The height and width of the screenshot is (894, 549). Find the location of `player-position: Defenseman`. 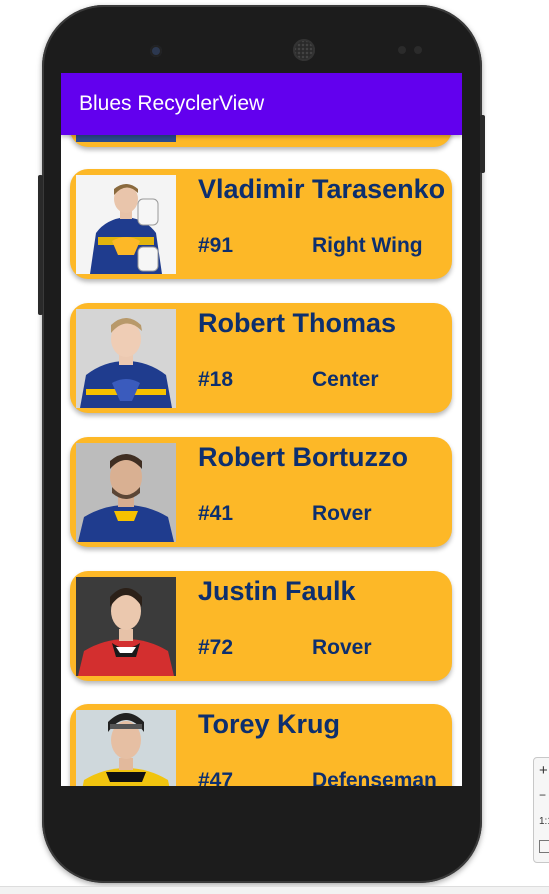

player-position: Defenseman is located at coordinates (374, 777).